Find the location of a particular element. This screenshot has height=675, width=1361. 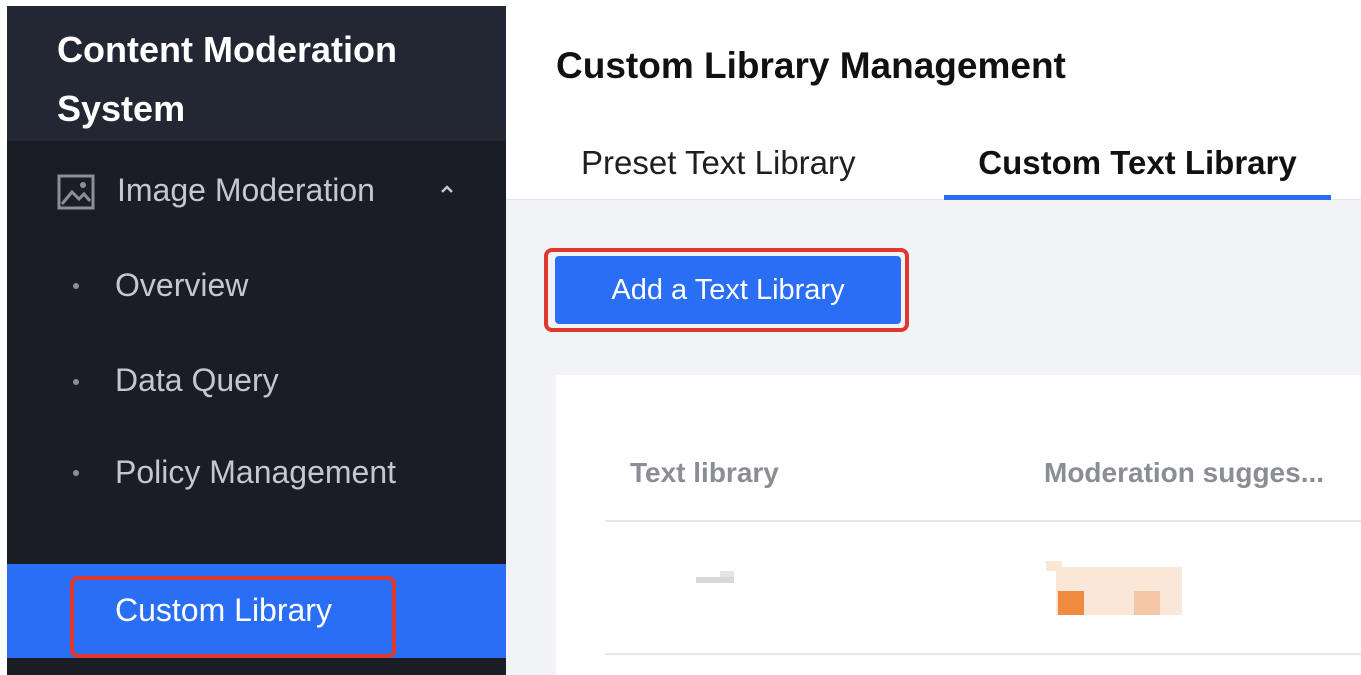

sidebar-header: Content Moderation System is located at coordinates (256, 73).